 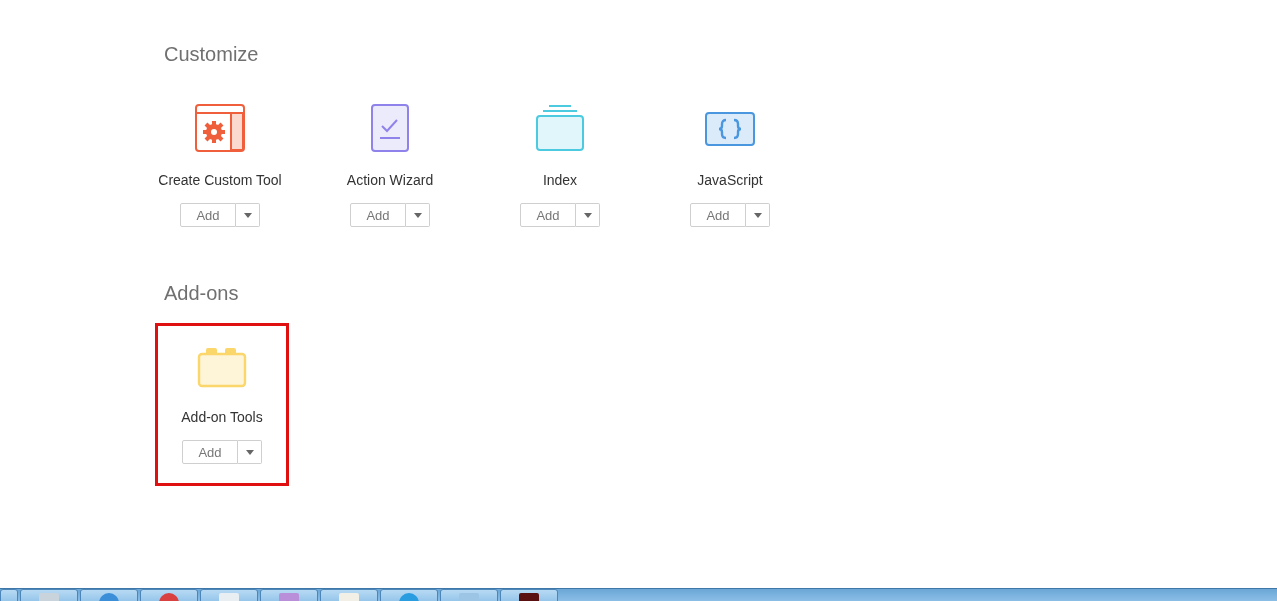 What do you see at coordinates (730, 180) in the screenshot?
I see `tool-label: JavaScript` at bounding box center [730, 180].